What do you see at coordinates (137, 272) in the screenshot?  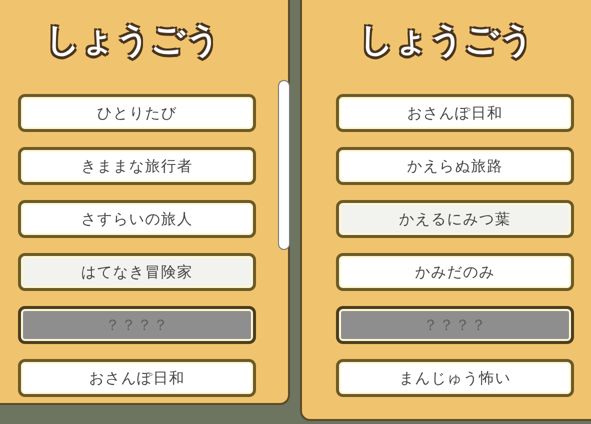 I see `title-button: はてなき冒険家` at bounding box center [137, 272].